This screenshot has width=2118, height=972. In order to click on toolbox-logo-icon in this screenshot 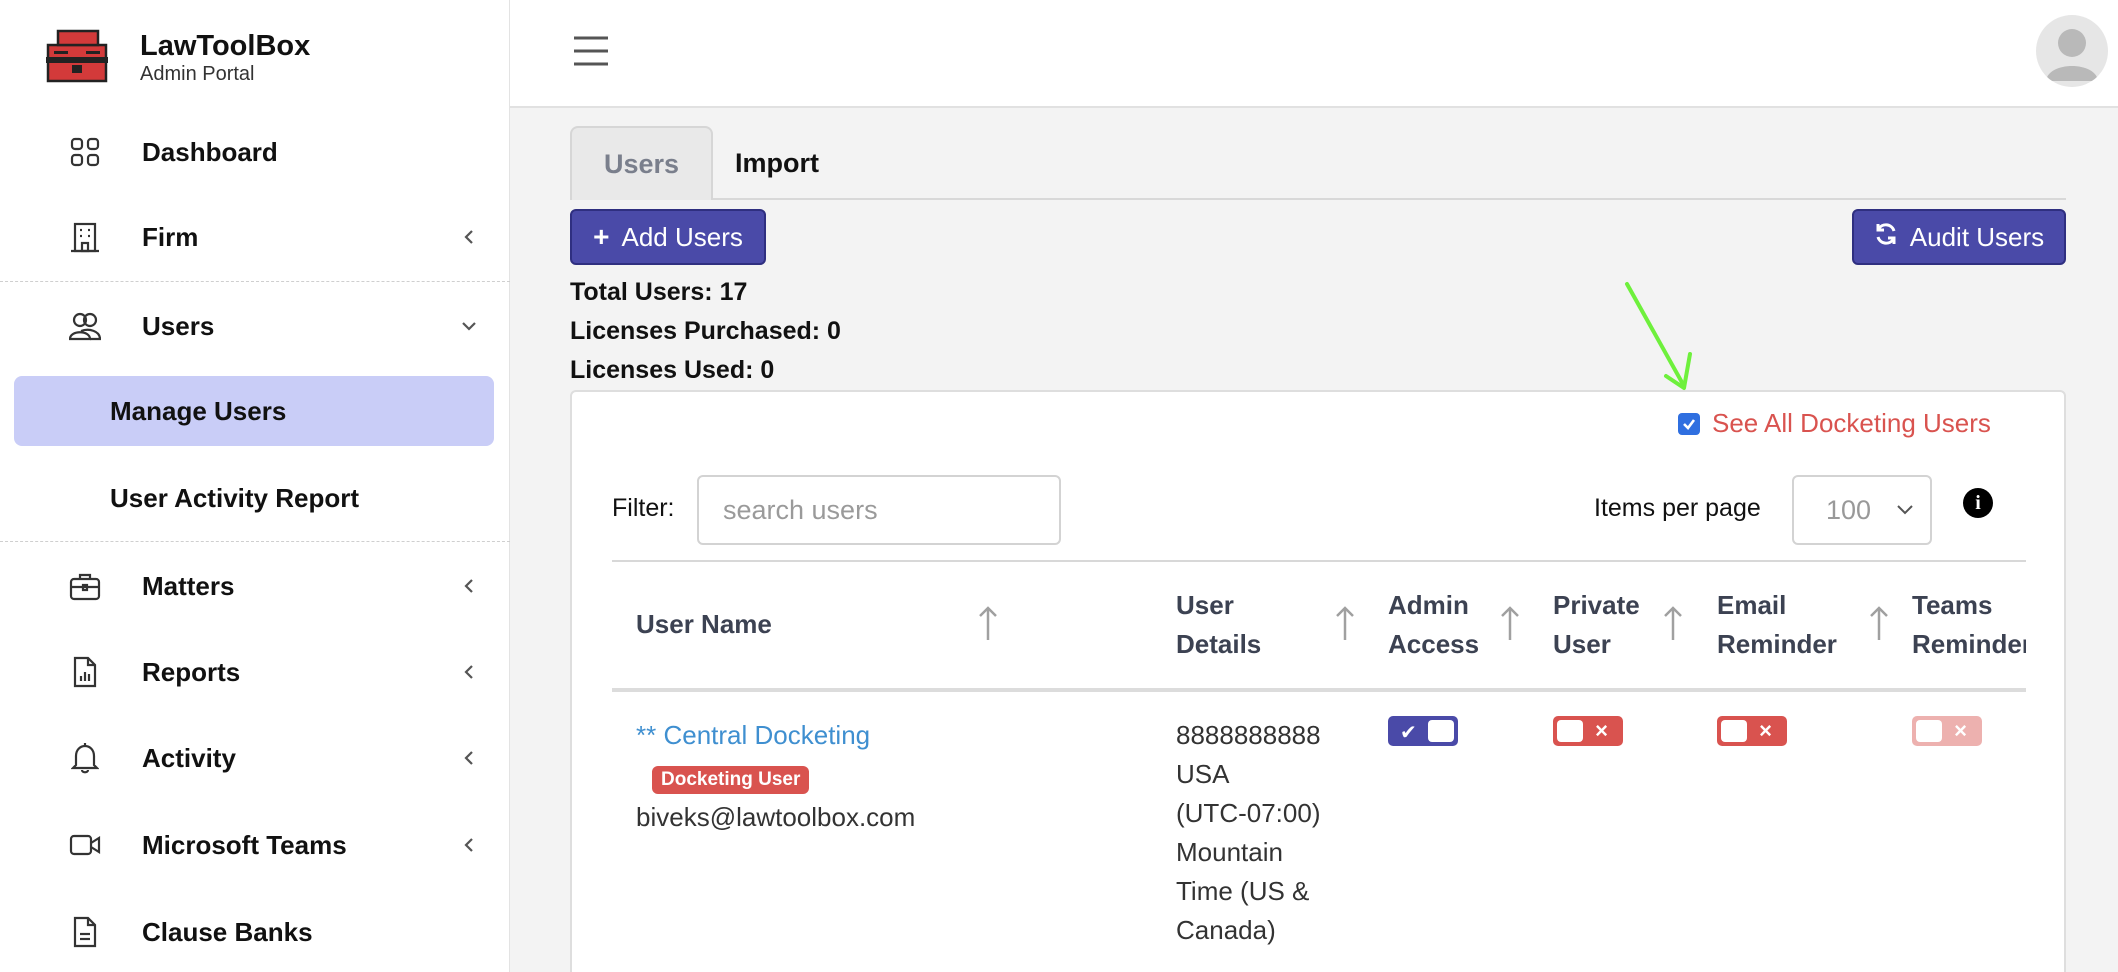, I will do `click(77, 56)`.